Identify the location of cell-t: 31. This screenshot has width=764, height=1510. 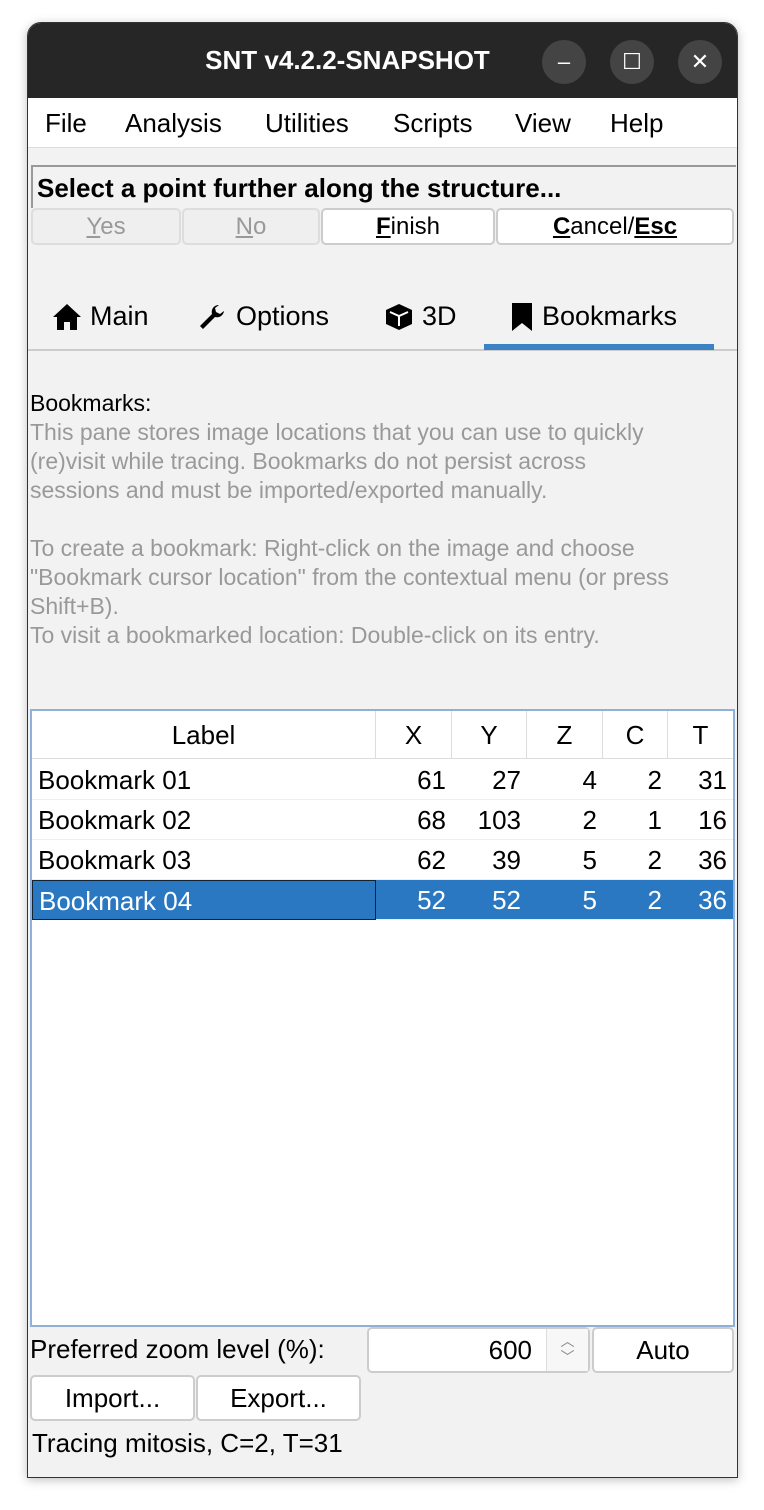
(712, 780).